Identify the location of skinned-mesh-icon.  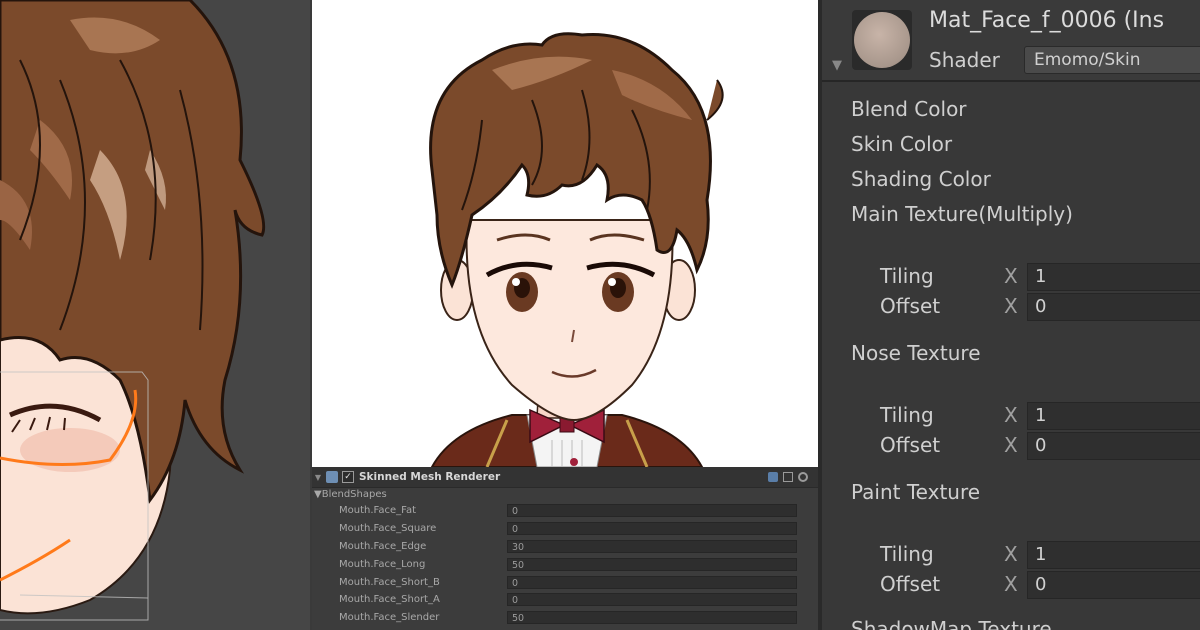
(332, 477).